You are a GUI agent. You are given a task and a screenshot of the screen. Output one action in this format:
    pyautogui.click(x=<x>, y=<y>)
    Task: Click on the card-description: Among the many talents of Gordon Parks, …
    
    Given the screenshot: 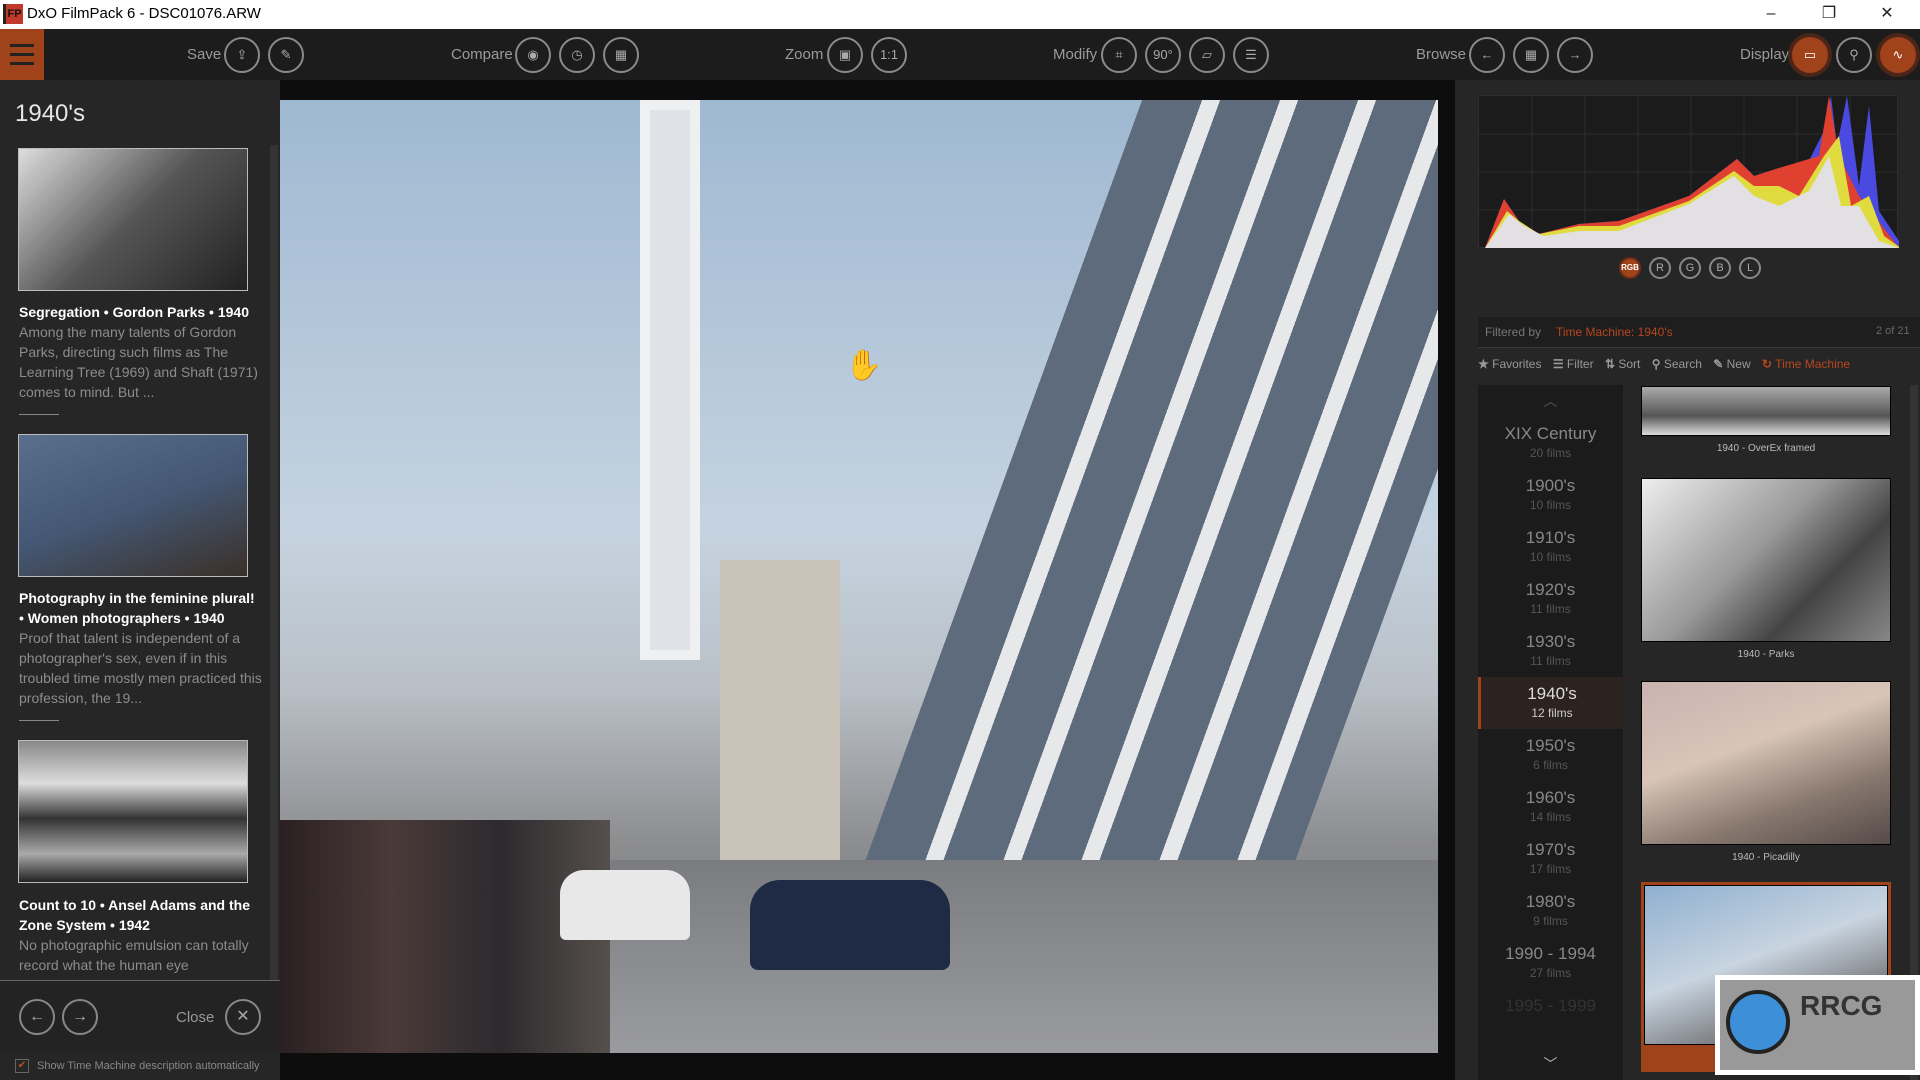 What is the action you would take?
    pyautogui.click(x=138, y=362)
    